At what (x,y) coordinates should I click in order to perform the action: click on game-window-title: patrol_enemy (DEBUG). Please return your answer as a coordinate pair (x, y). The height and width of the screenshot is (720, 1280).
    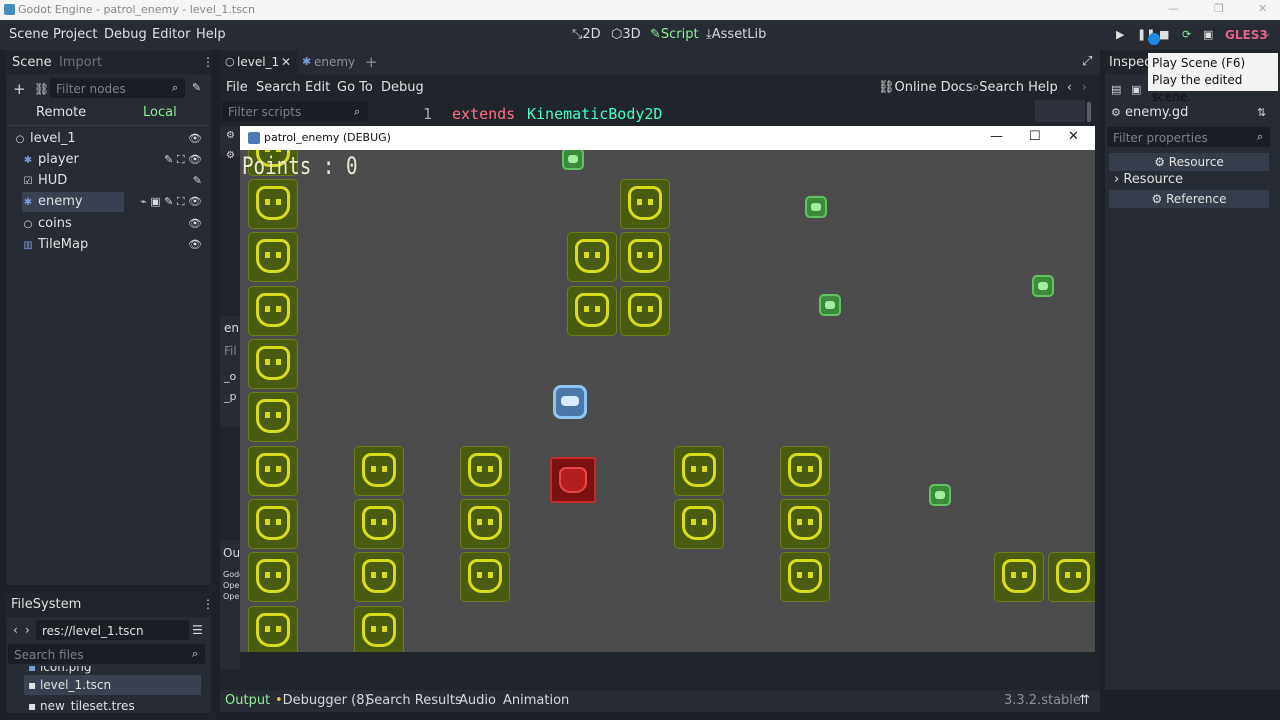
    Looking at the image, I should click on (327, 137).